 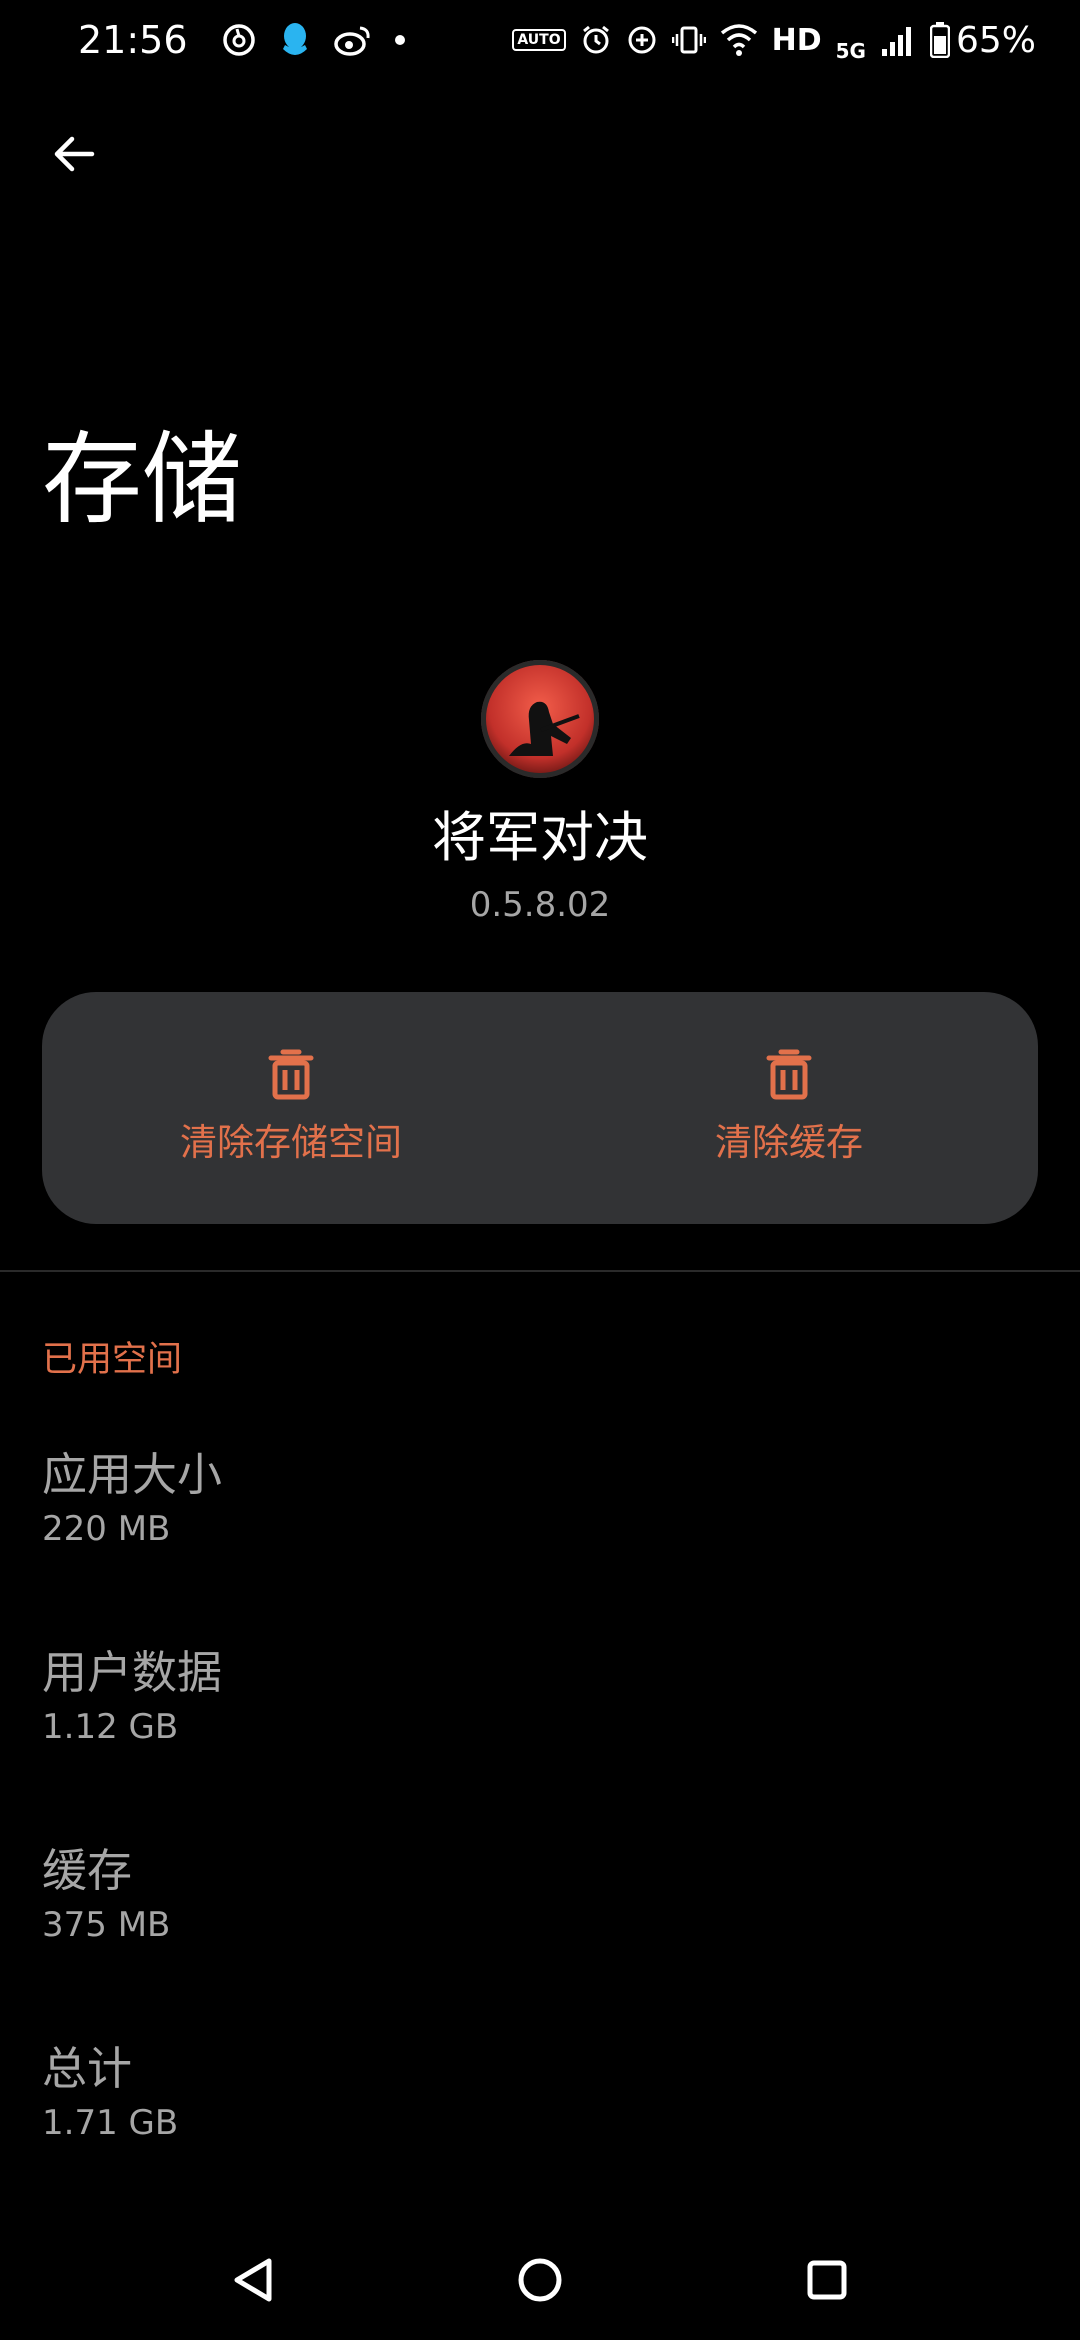 I want to click on nav-home-button, so click(x=540, y=2280).